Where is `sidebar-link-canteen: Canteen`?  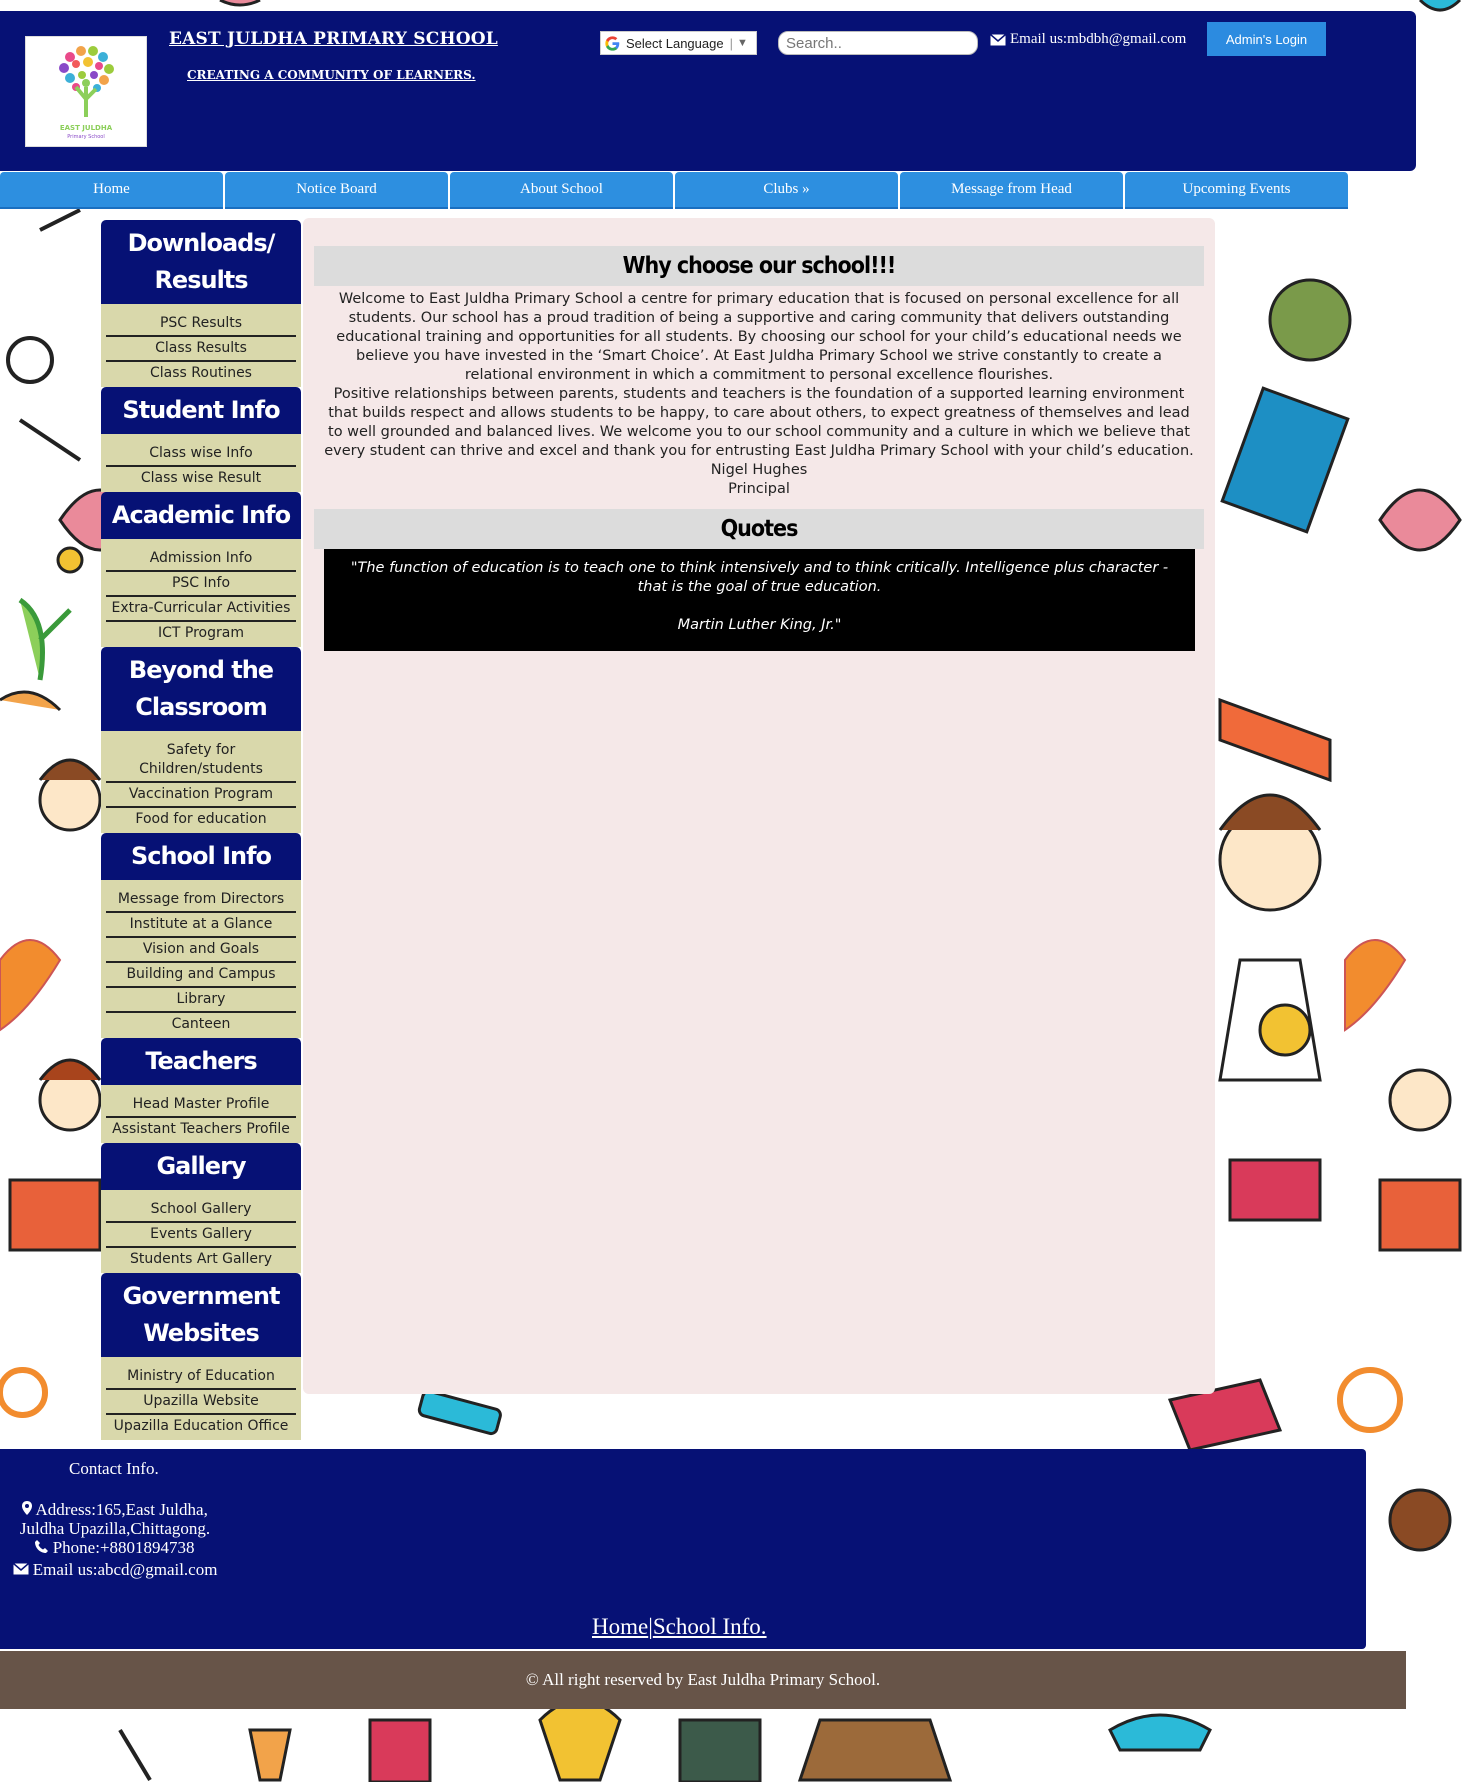
sidebar-link-canteen: Canteen is located at coordinates (201, 1024).